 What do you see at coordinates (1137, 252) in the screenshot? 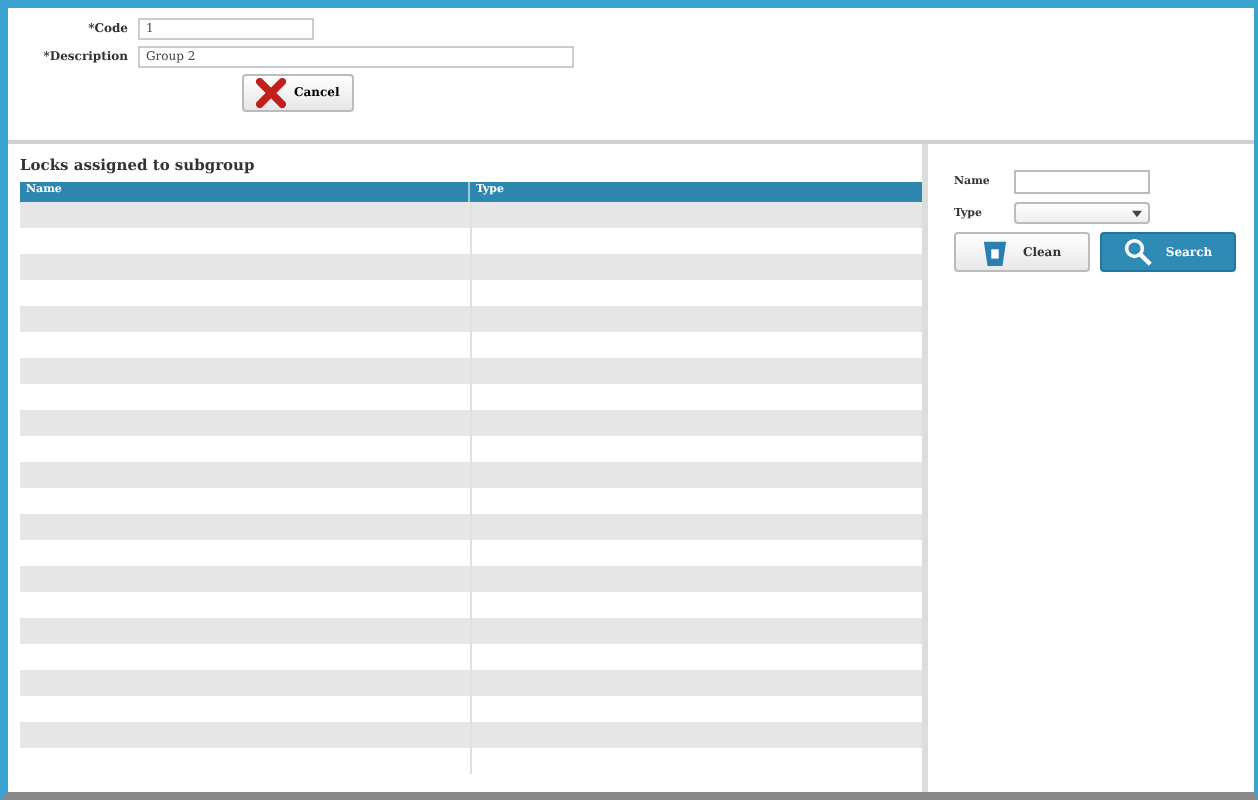
I see `search-icon` at bounding box center [1137, 252].